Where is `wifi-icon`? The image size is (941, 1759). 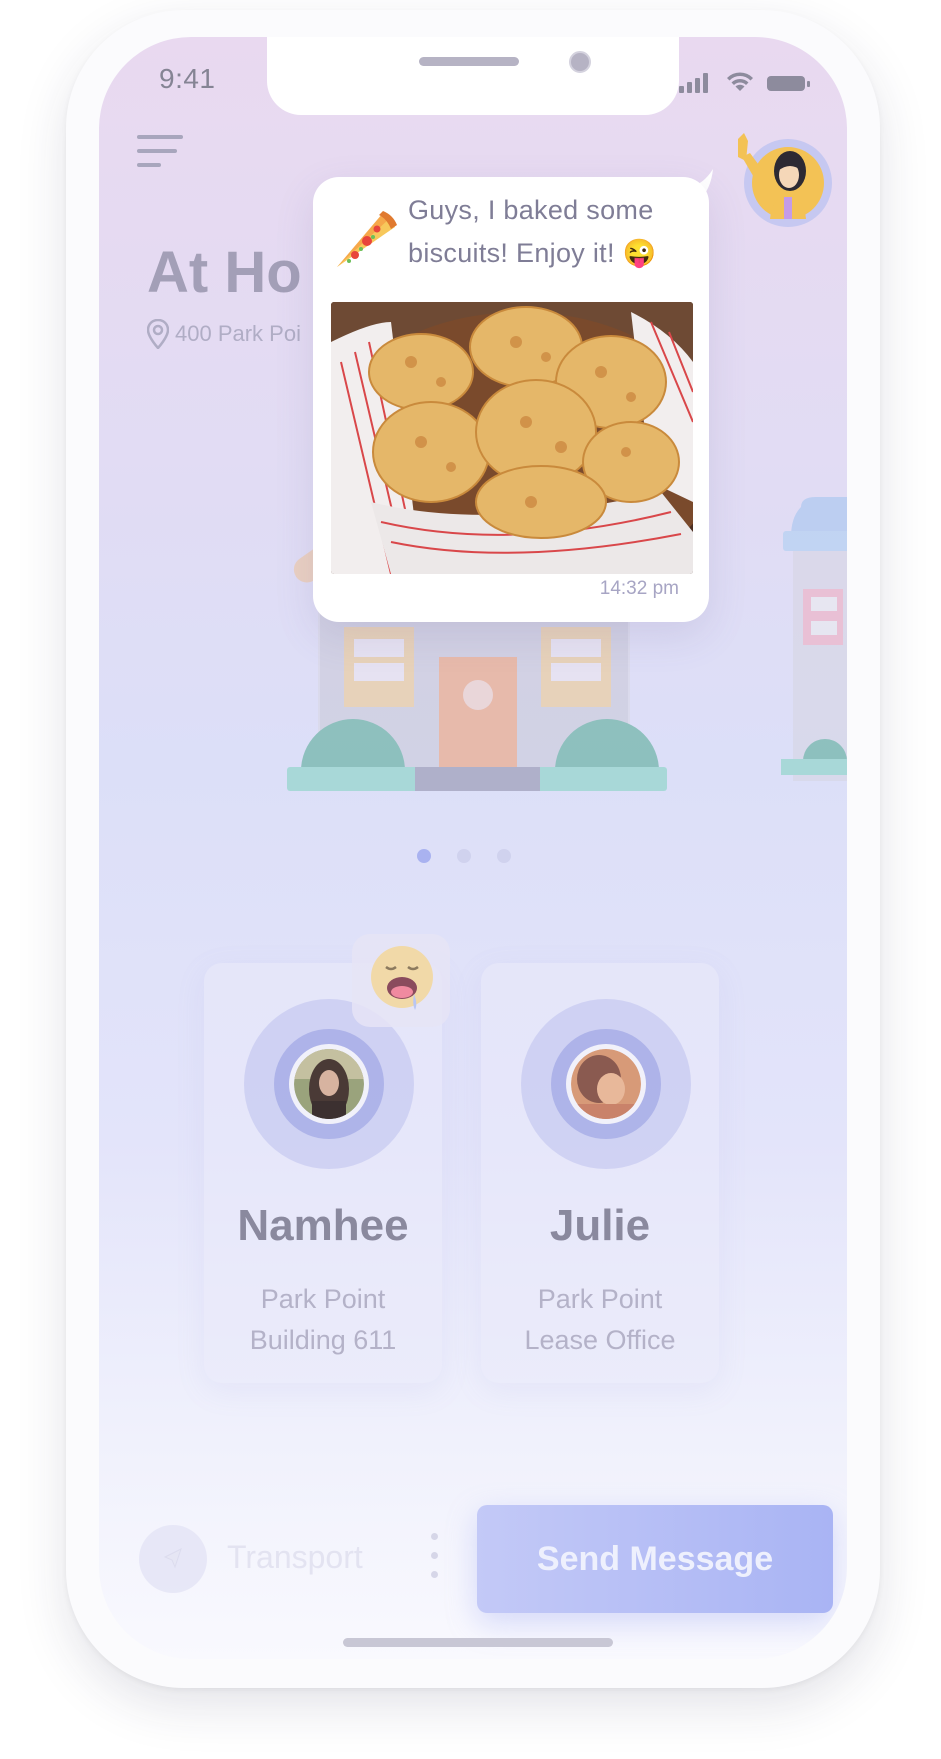 wifi-icon is located at coordinates (740, 81).